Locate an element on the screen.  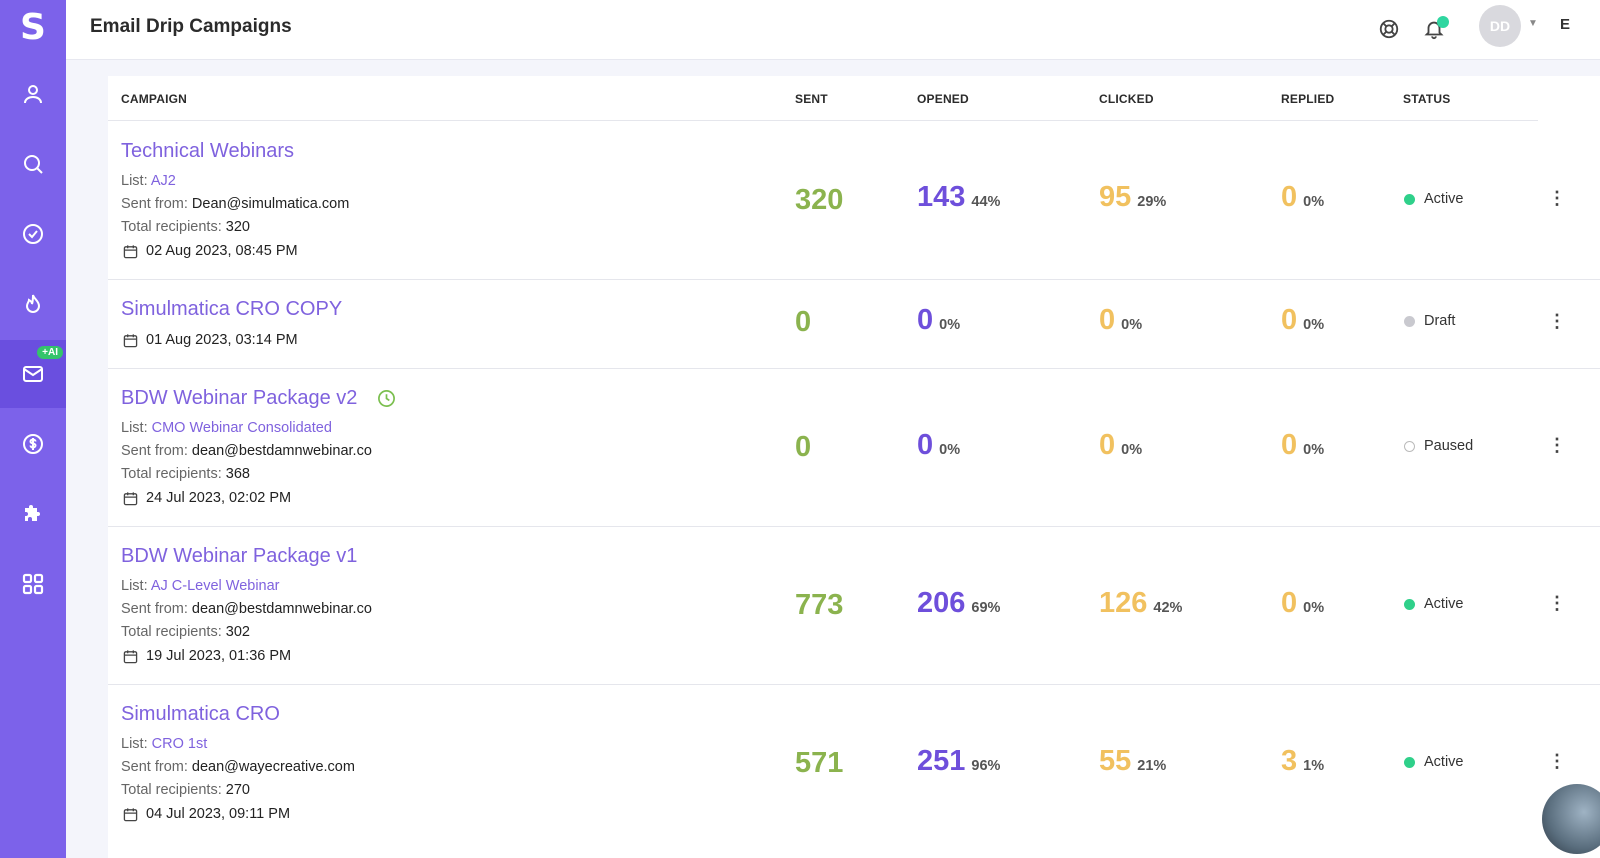
sidebar-item-hot is located at coordinates (33, 304).